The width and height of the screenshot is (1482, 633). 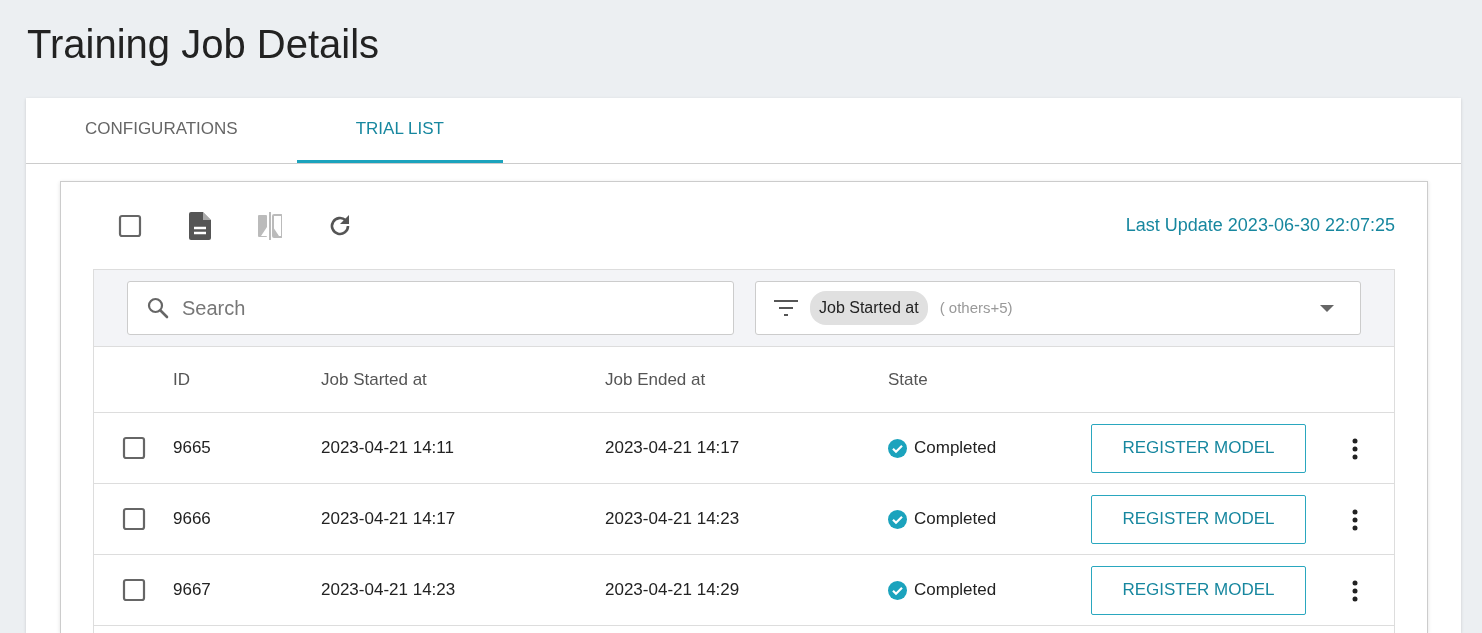 What do you see at coordinates (869, 308) in the screenshot?
I see `filter-chip: Job Started at` at bounding box center [869, 308].